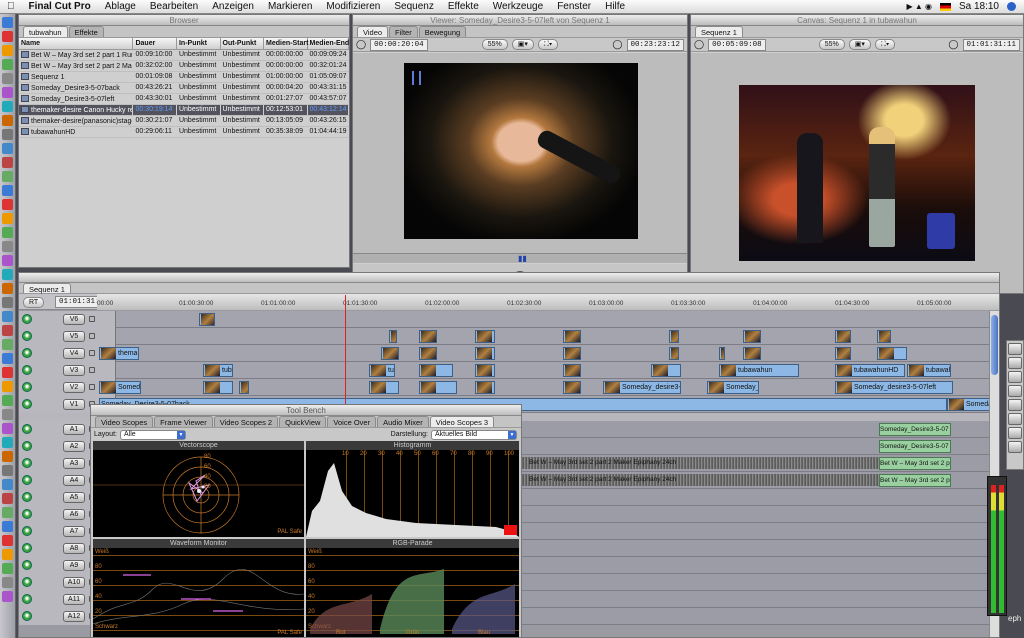  What do you see at coordinates (522, 44) in the screenshot?
I see `viewer-view-menu: ▣▾` at bounding box center [522, 44].